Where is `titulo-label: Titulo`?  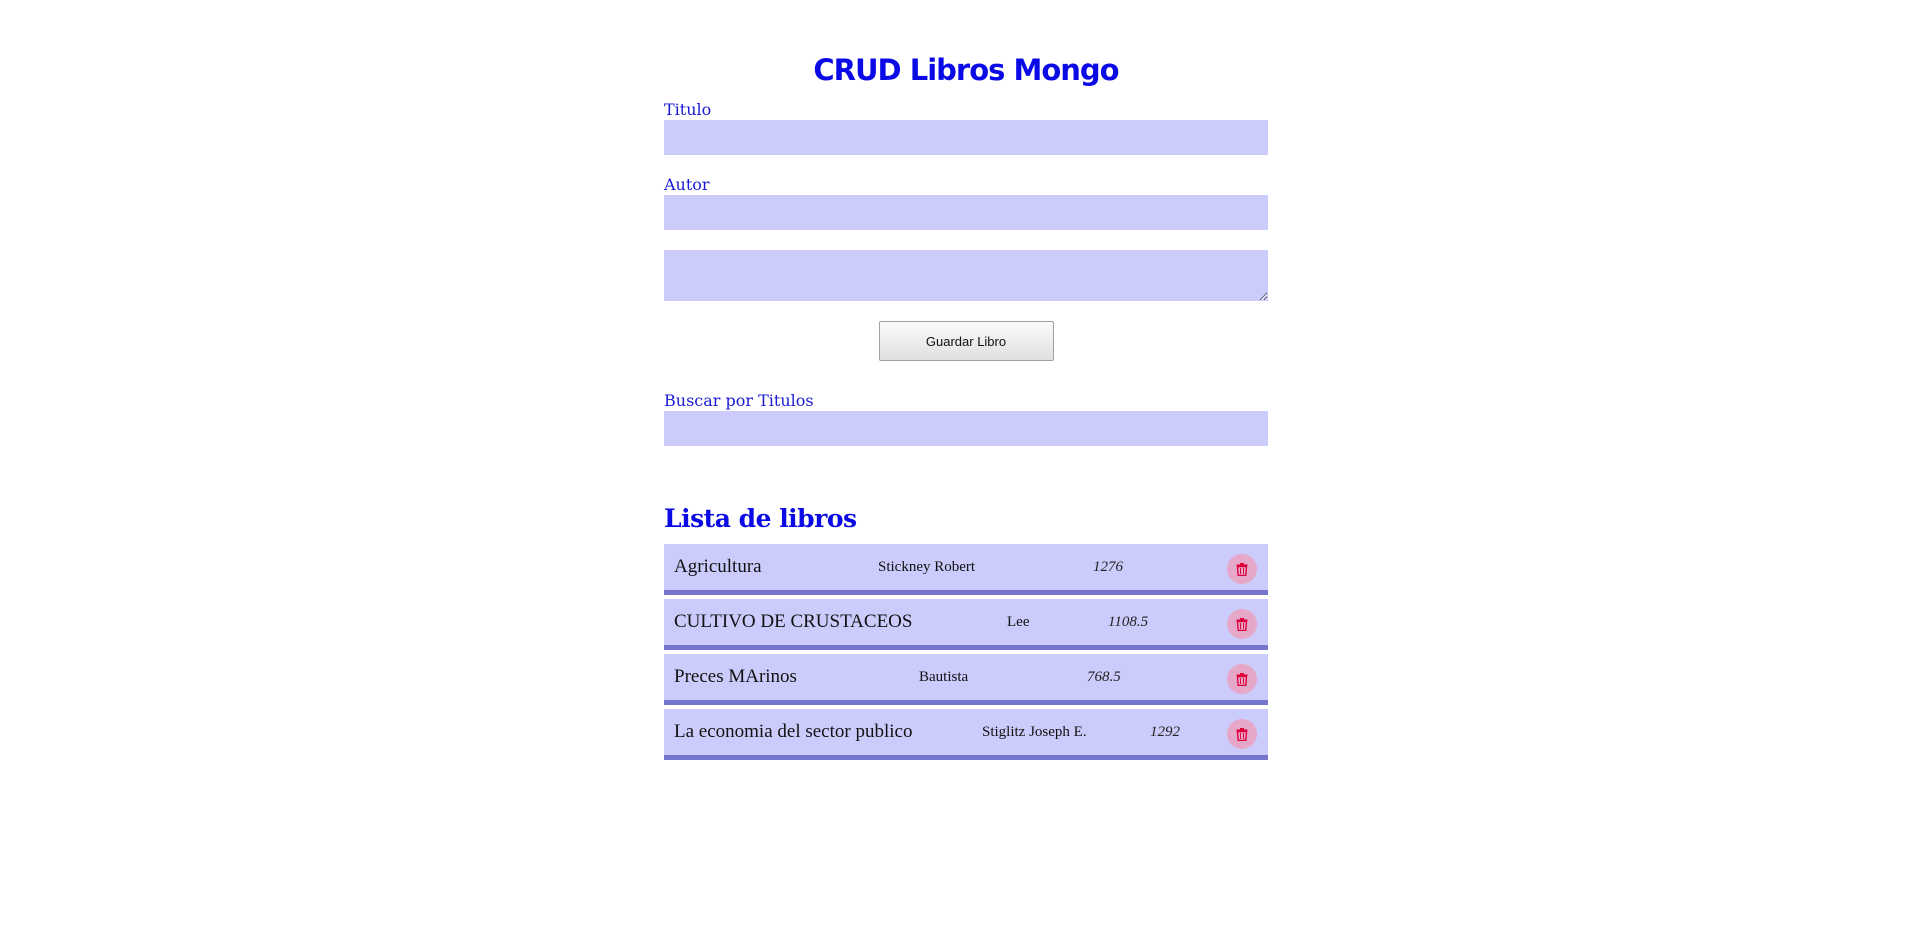 titulo-label: Titulo is located at coordinates (688, 109).